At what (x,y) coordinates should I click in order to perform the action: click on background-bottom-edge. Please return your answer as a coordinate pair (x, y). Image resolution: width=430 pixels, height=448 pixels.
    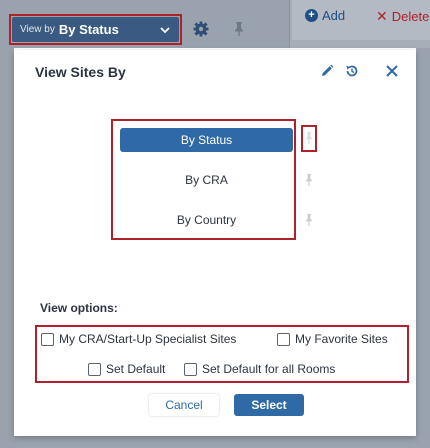
    Looking at the image, I should click on (215, 442).